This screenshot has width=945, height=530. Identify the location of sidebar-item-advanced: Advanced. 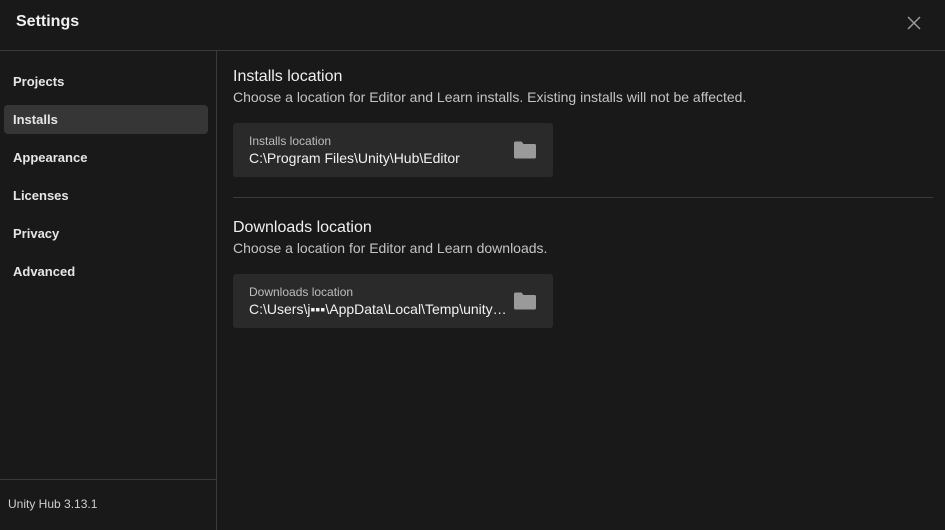
(106, 271).